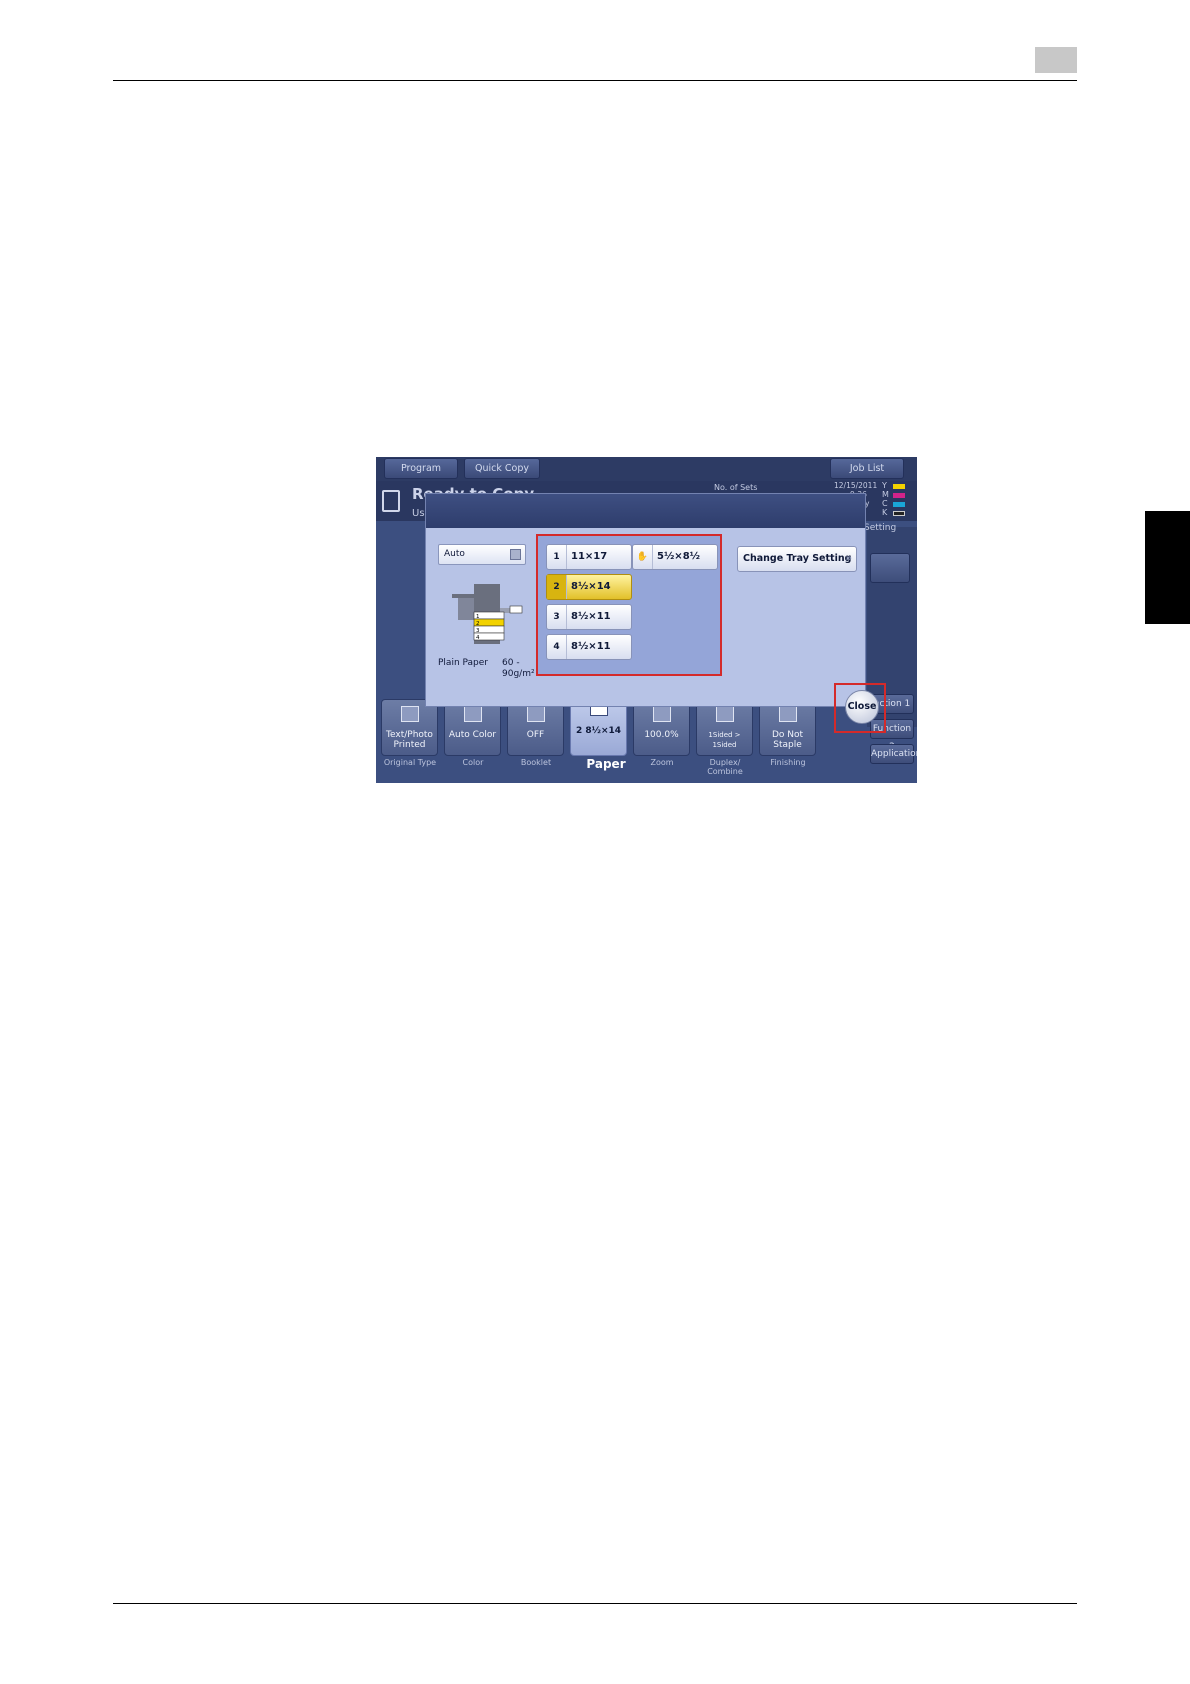 Image resolution: width=1190 pixels, height=1684 pixels. Describe the element at coordinates (848, 558) in the screenshot. I see `double-chevron-right-icon: »` at that location.